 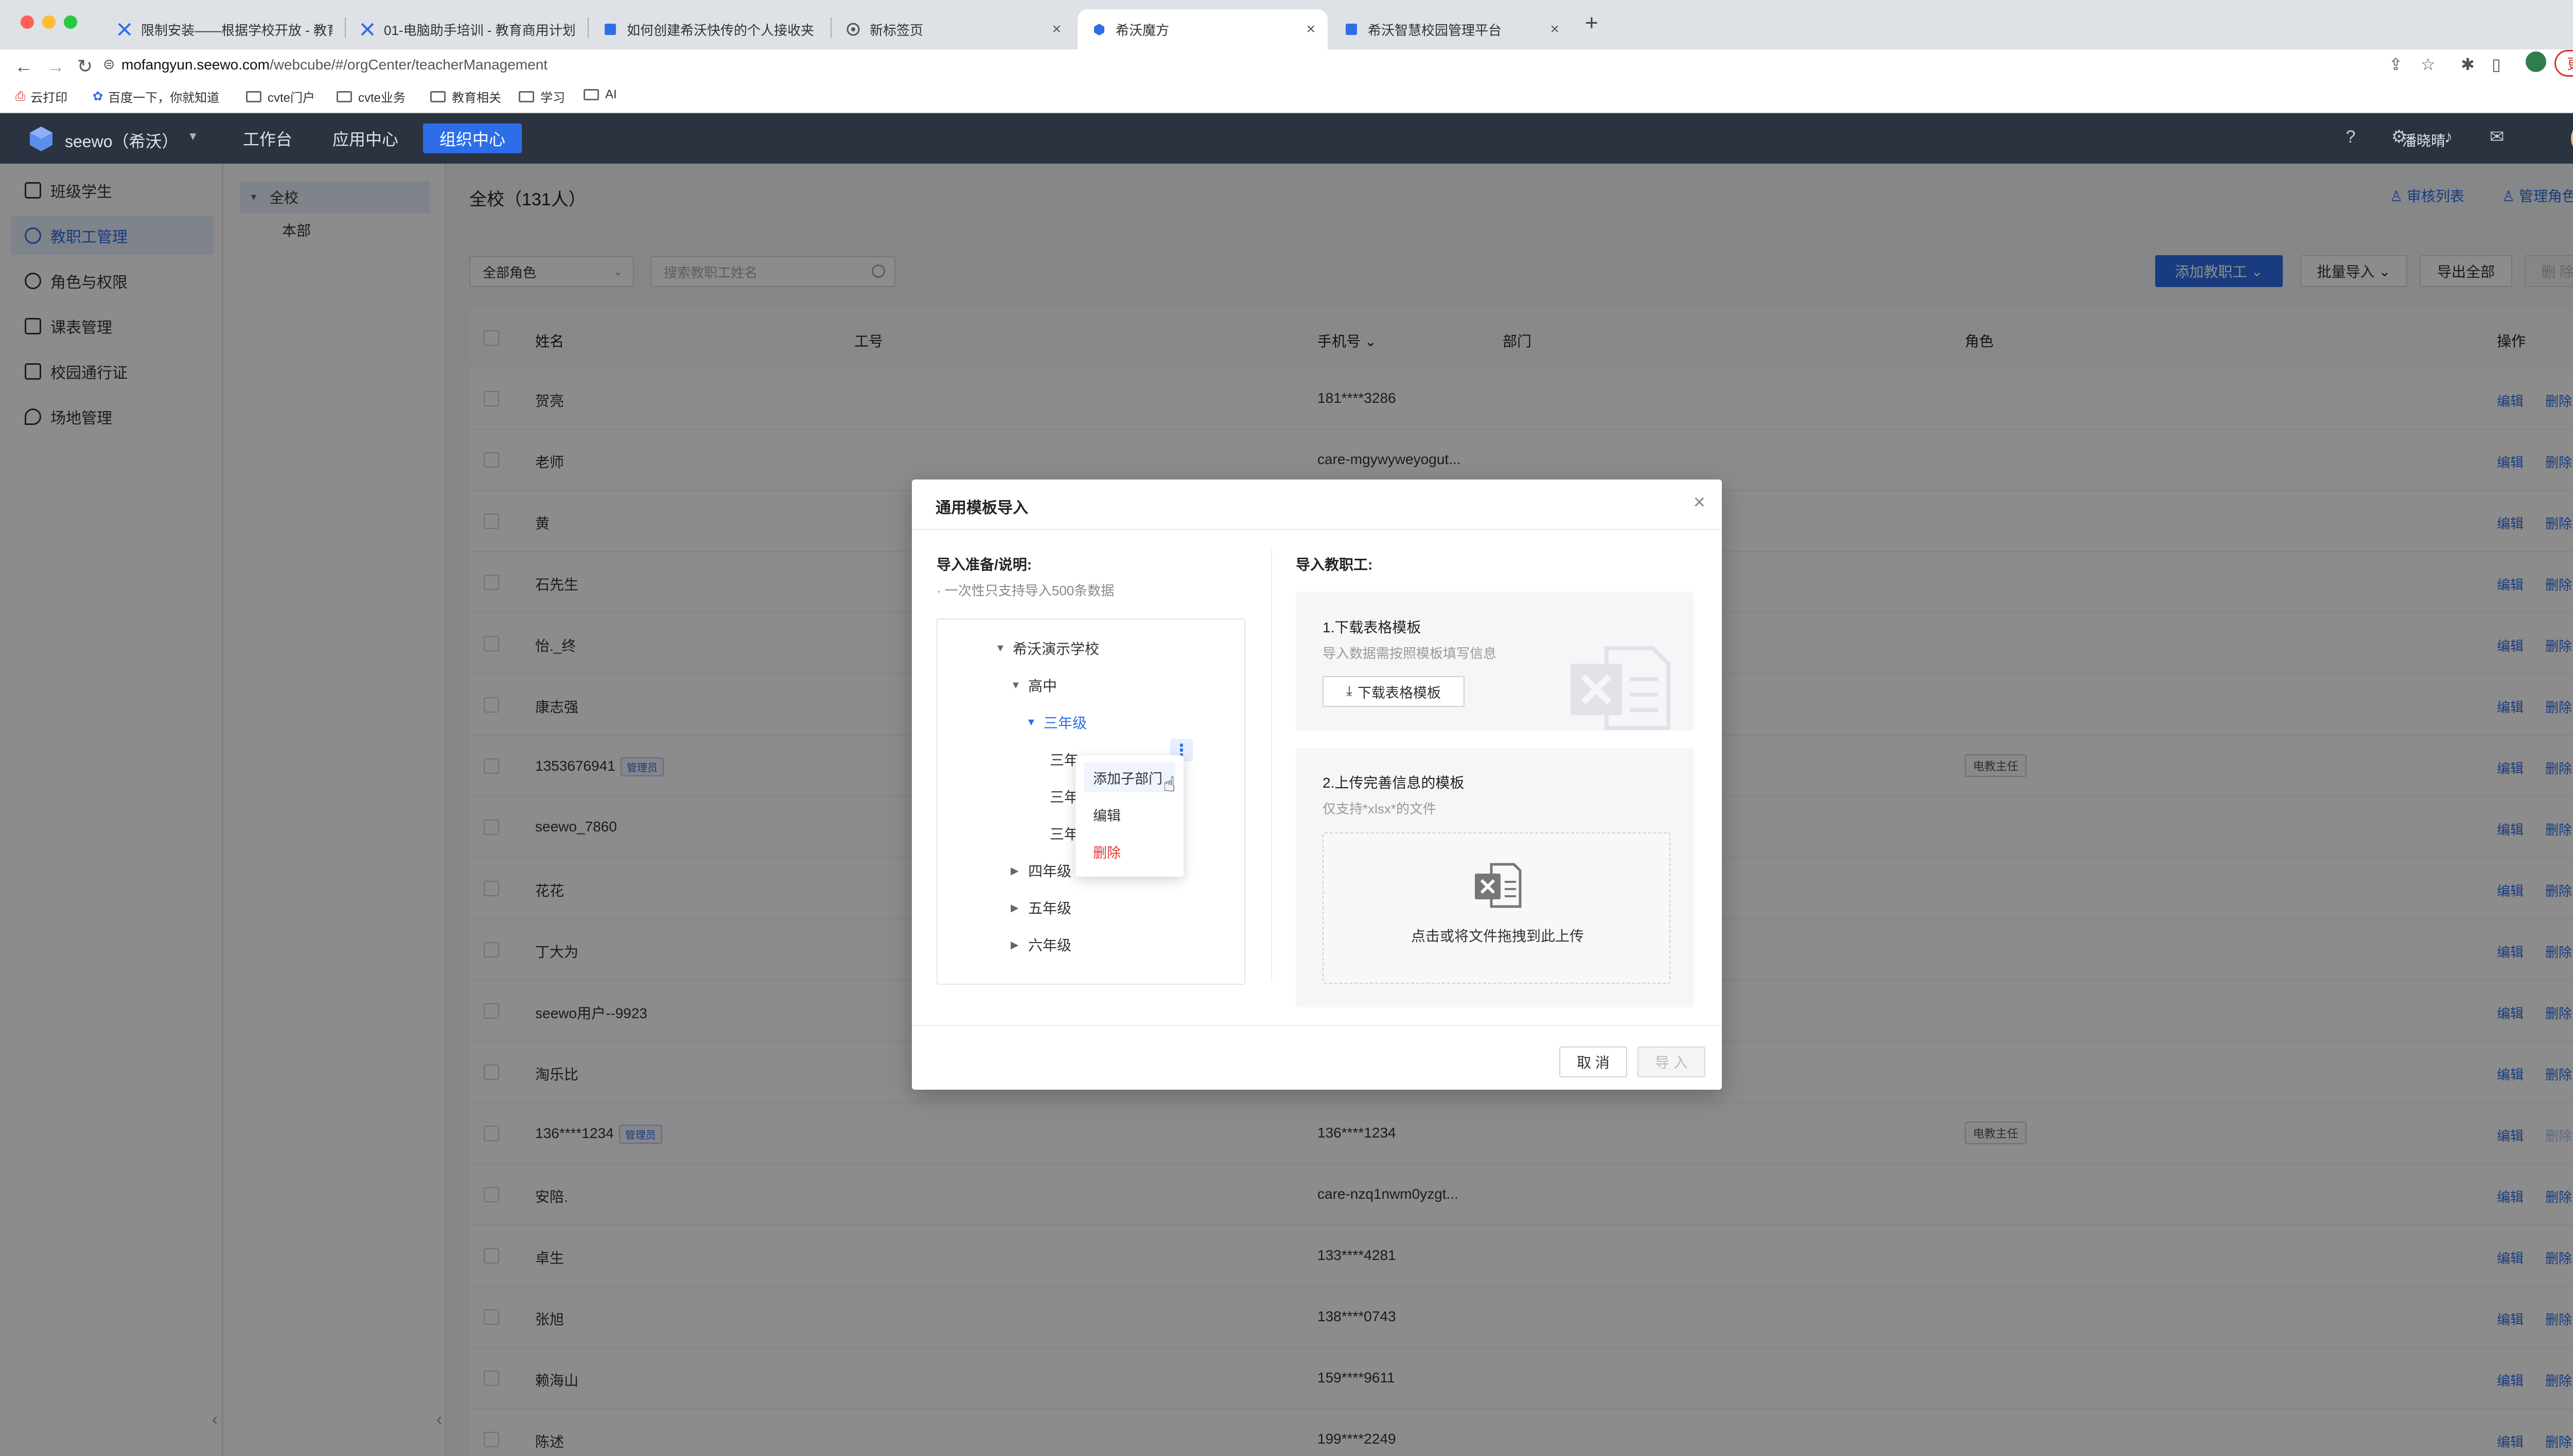 What do you see at coordinates (1286, 138) in the screenshot?
I see `app-header: seewo（希沃） ▼ 工作台 应用中心 组织中心 ? ⚙ ♪ ✉ 潘晓晴` at bounding box center [1286, 138].